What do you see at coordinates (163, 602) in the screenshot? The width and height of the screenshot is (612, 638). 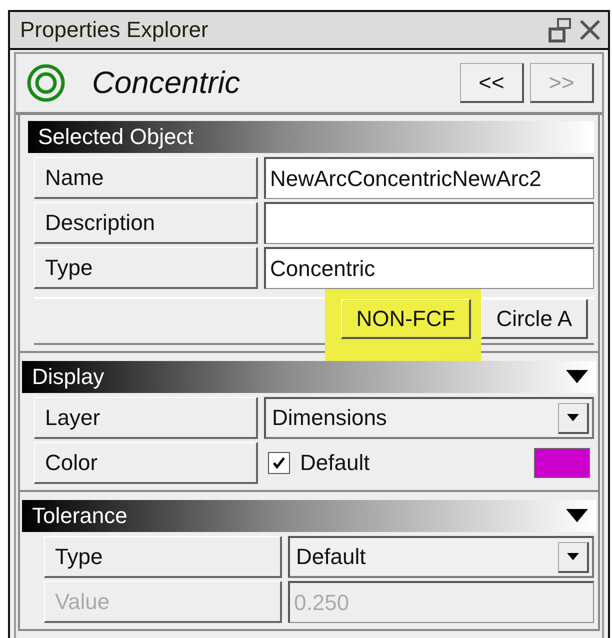 I see `property-label: Value` at bounding box center [163, 602].